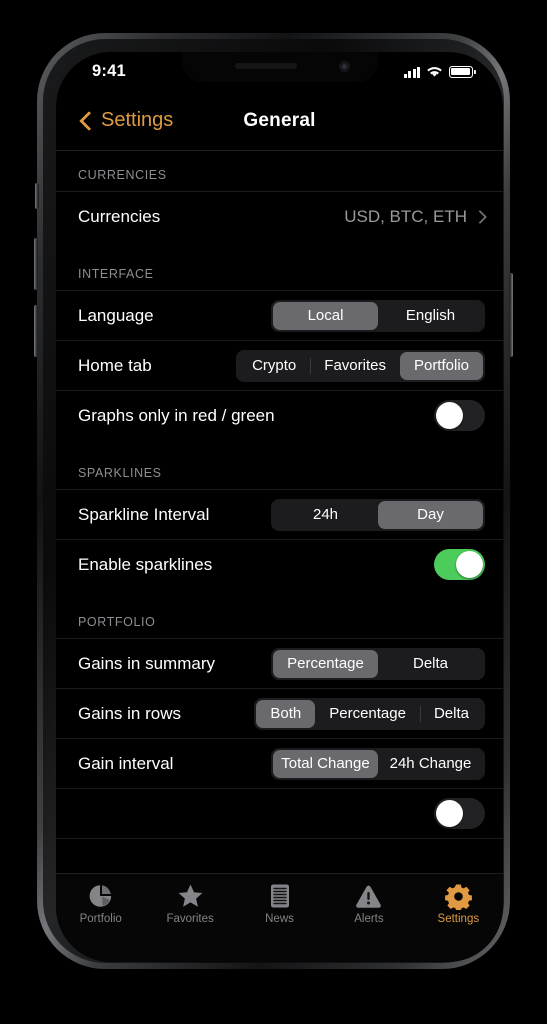 The image size is (547, 1024). I want to click on tab-news: News, so click(279, 918).